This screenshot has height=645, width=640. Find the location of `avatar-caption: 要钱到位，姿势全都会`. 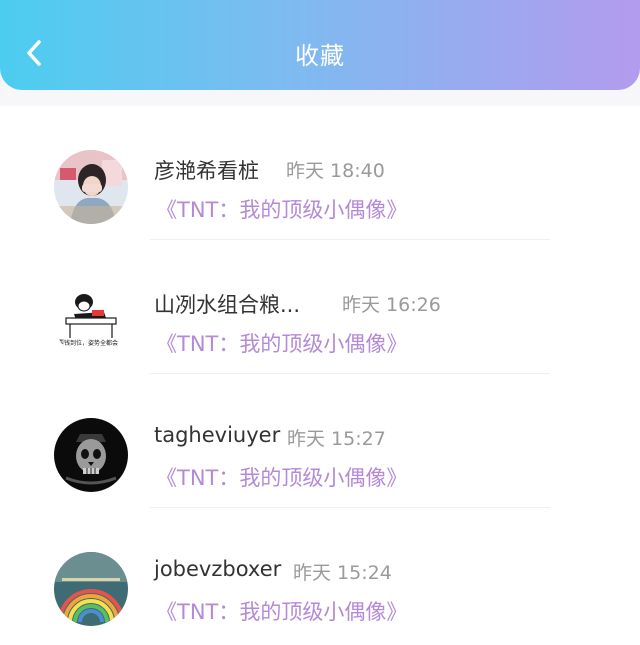

avatar-caption: 要钱到位，姿势全都会 is located at coordinates (88, 343).